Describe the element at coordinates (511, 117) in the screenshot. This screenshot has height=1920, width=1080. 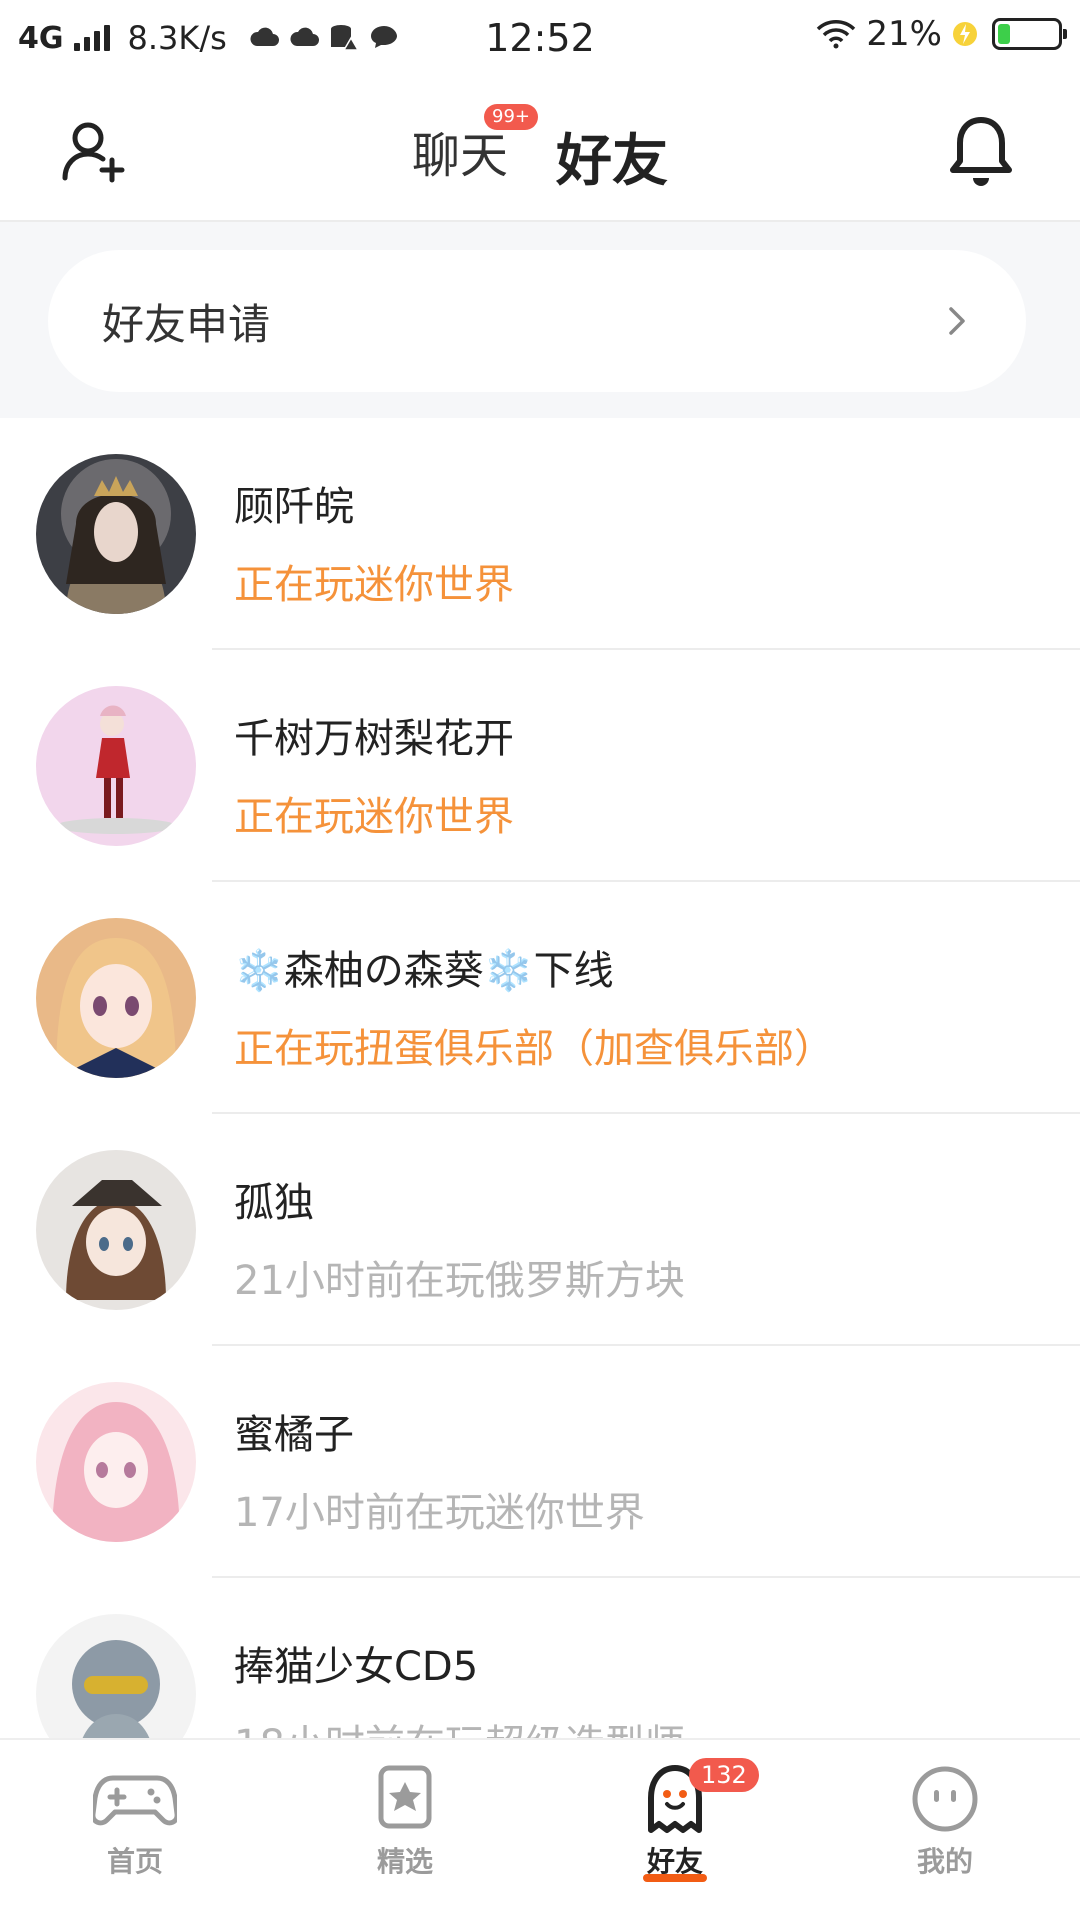
I see `chat-unread-badge: 99+` at that location.